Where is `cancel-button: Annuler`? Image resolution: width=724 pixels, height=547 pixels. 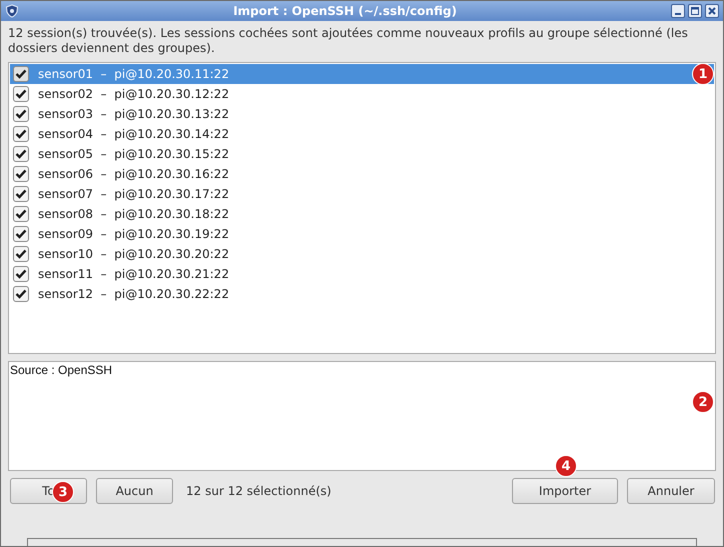 cancel-button: Annuler is located at coordinates (671, 491).